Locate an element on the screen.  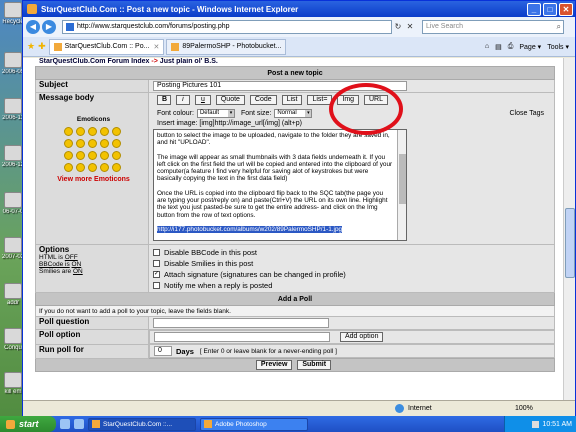
font-colour-value: Default is located at coordinates (209, 112).